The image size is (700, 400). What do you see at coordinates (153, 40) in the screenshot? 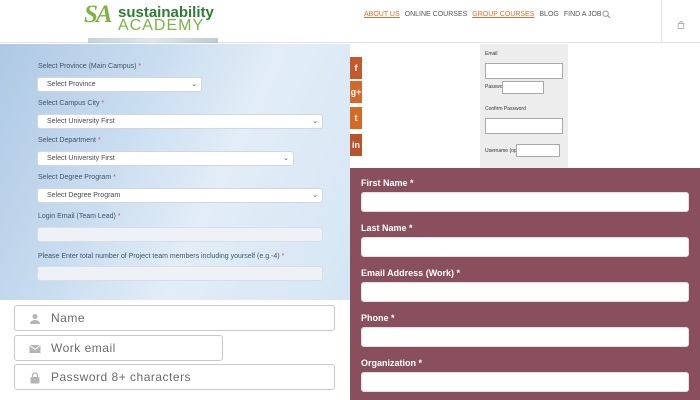
I see `header-image-strip` at bounding box center [153, 40].